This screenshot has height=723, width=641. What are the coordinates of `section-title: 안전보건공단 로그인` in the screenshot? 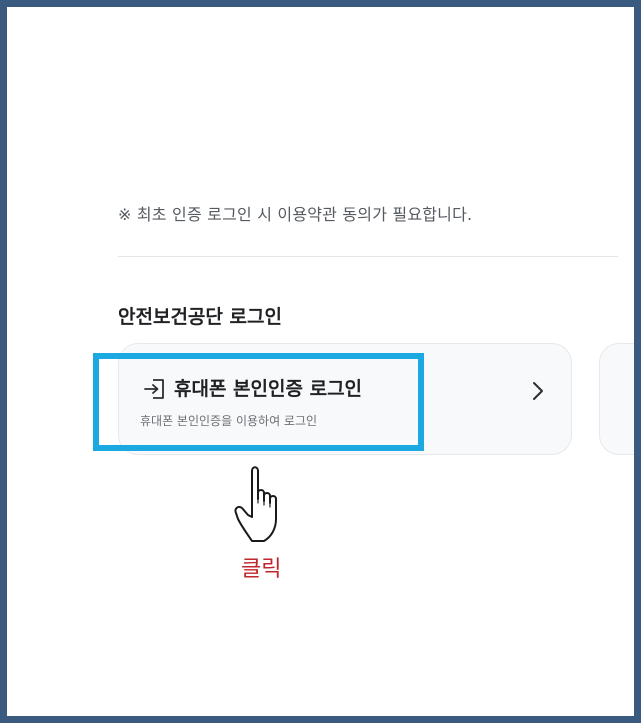 It's located at (200, 317).